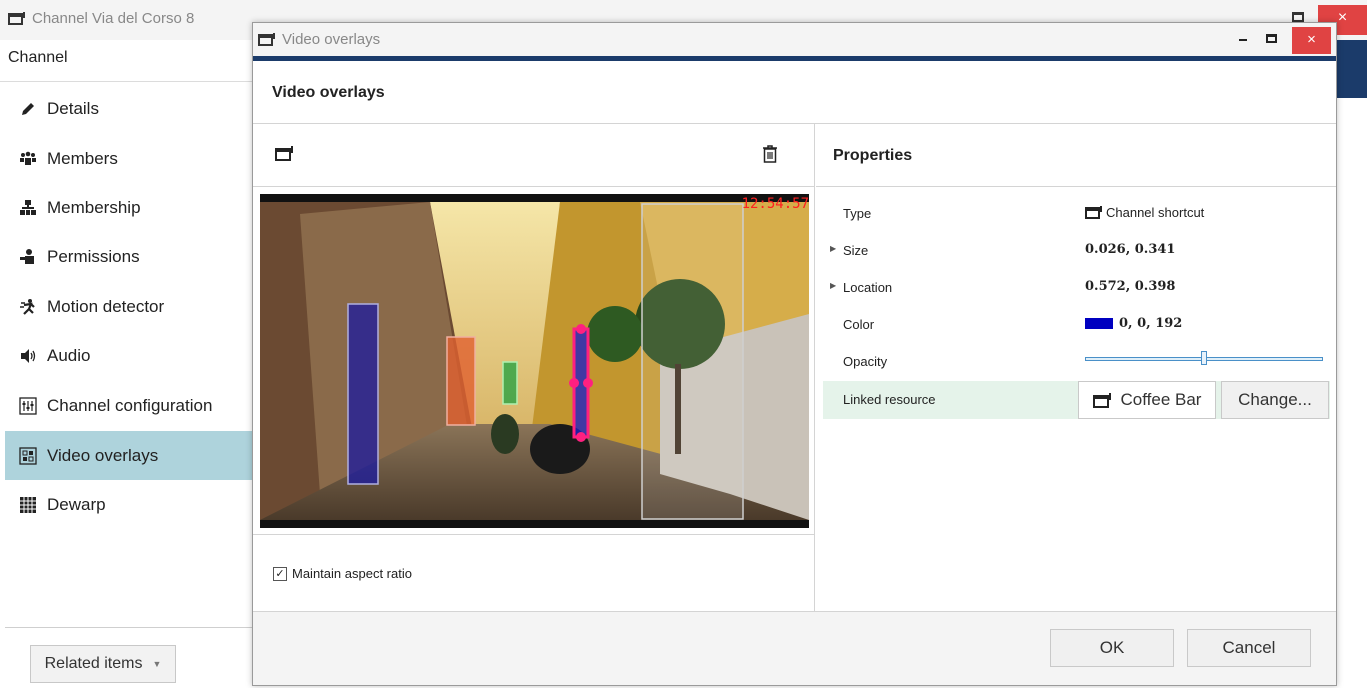  Describe the element at coordinates (1298, 17) in the screenshot. I see `background-maximize-button` at that location.